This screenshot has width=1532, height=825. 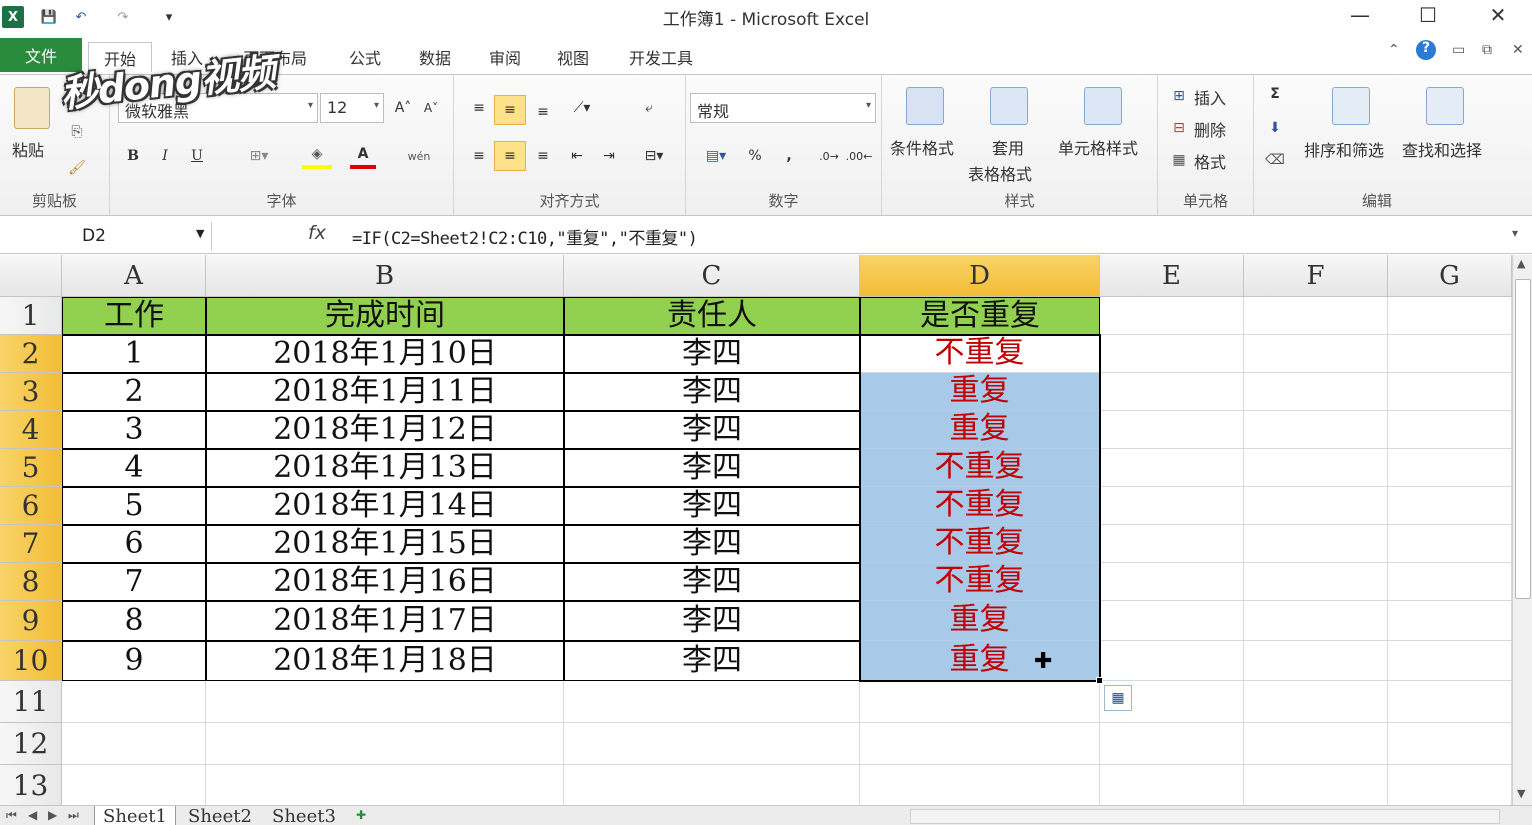 What do you see at coordinates (1428, 15) in the screenshot?
I see `maximize-button: ☐` at bounding box center [1428, 15].